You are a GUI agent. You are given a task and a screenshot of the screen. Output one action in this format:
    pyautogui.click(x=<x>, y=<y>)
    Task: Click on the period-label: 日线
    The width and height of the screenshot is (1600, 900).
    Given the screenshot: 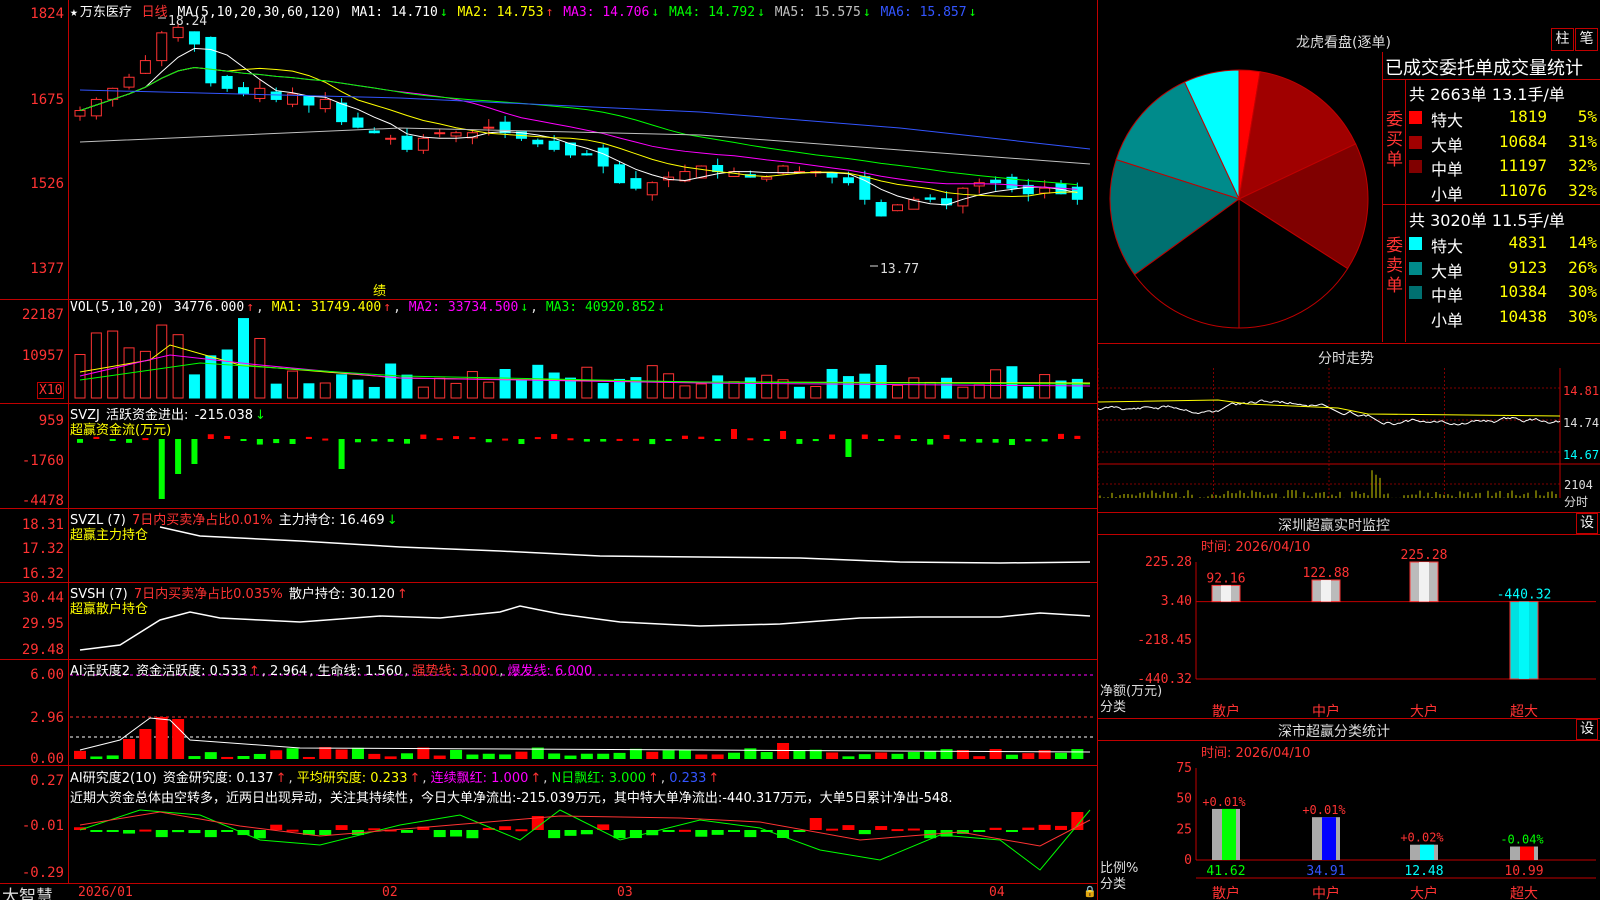 What is the action you would take?
    pyautogui.click(x=155, y=12)
    